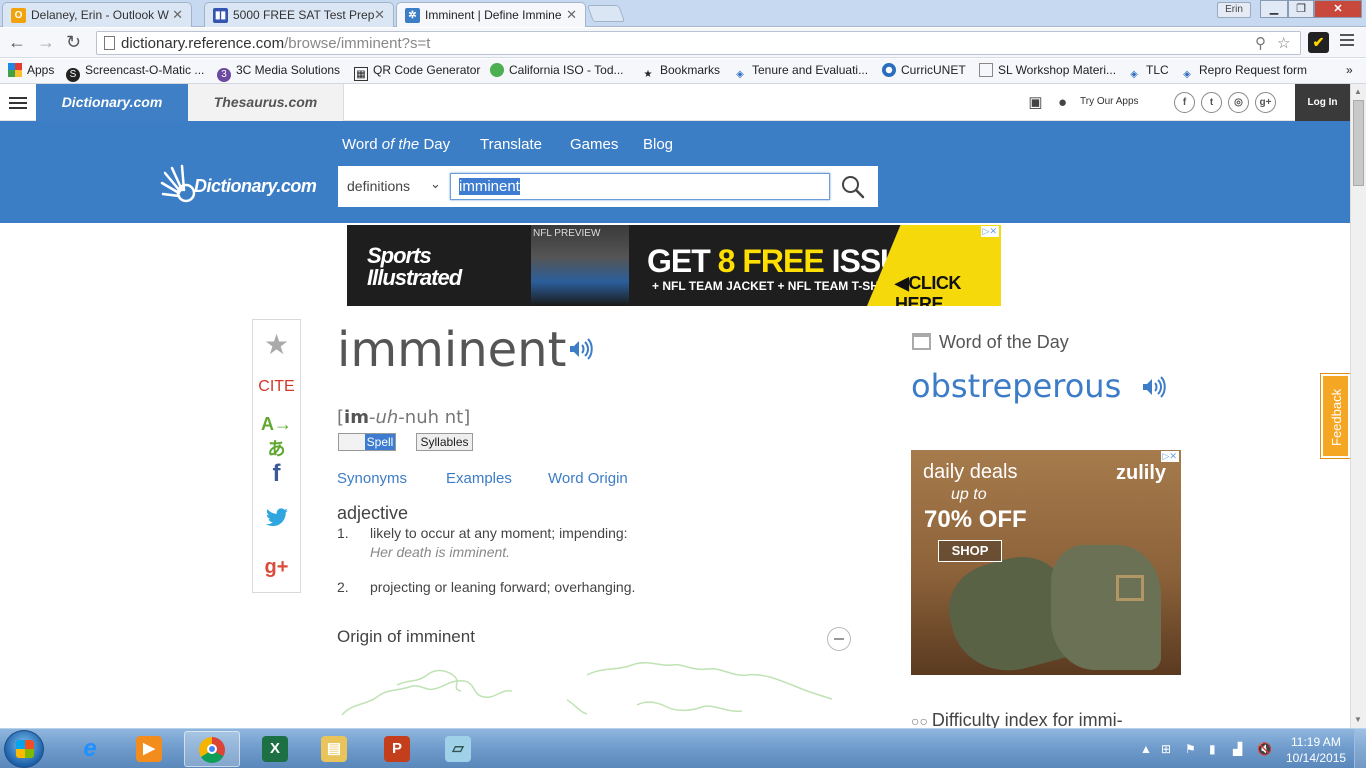 The height and width of the screenshot is (768, 1366). I want to click on facebook-icon: f, so click(1184, 102).